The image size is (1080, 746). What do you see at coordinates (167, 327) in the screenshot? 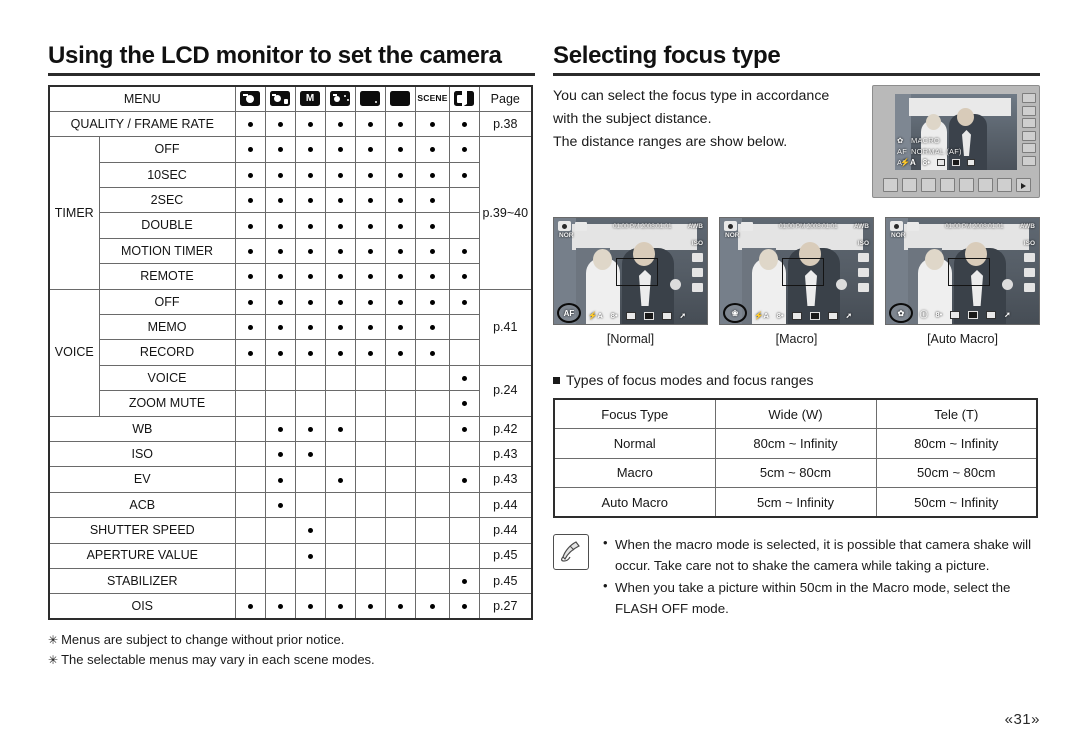
I see `menu-label-cell: MEMO` at bounding box center [167, 327].